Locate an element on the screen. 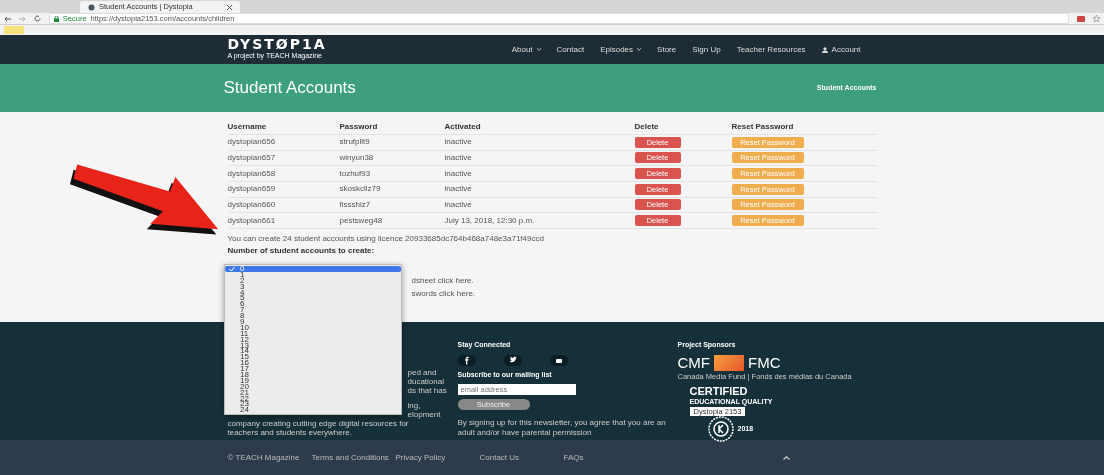  licence-text: You can create 24 student accounts using licence 20933685dc764b468a748e3a71f49ccd is located at coordinates (386, 239).